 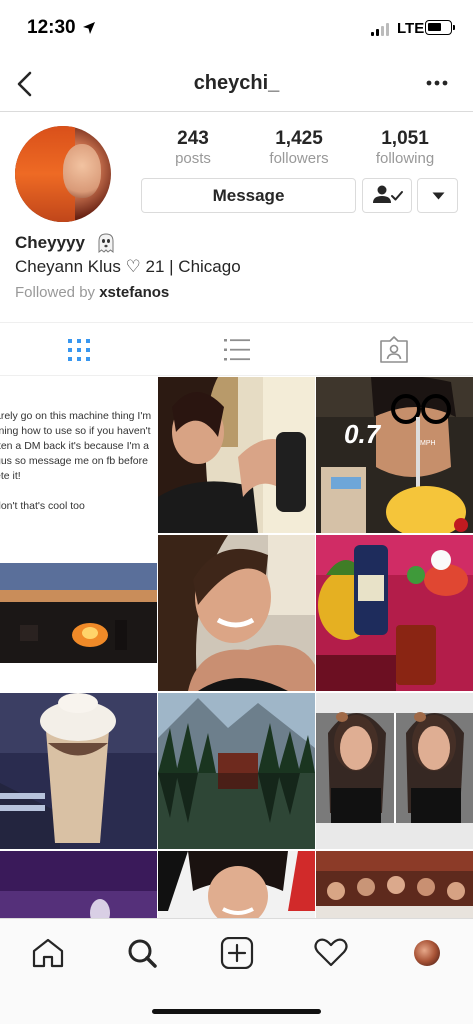 What do you see at coordinates (299, 138) in the screenshot?
I see `followers-count: 1,425` at bounding box center [299, 138].